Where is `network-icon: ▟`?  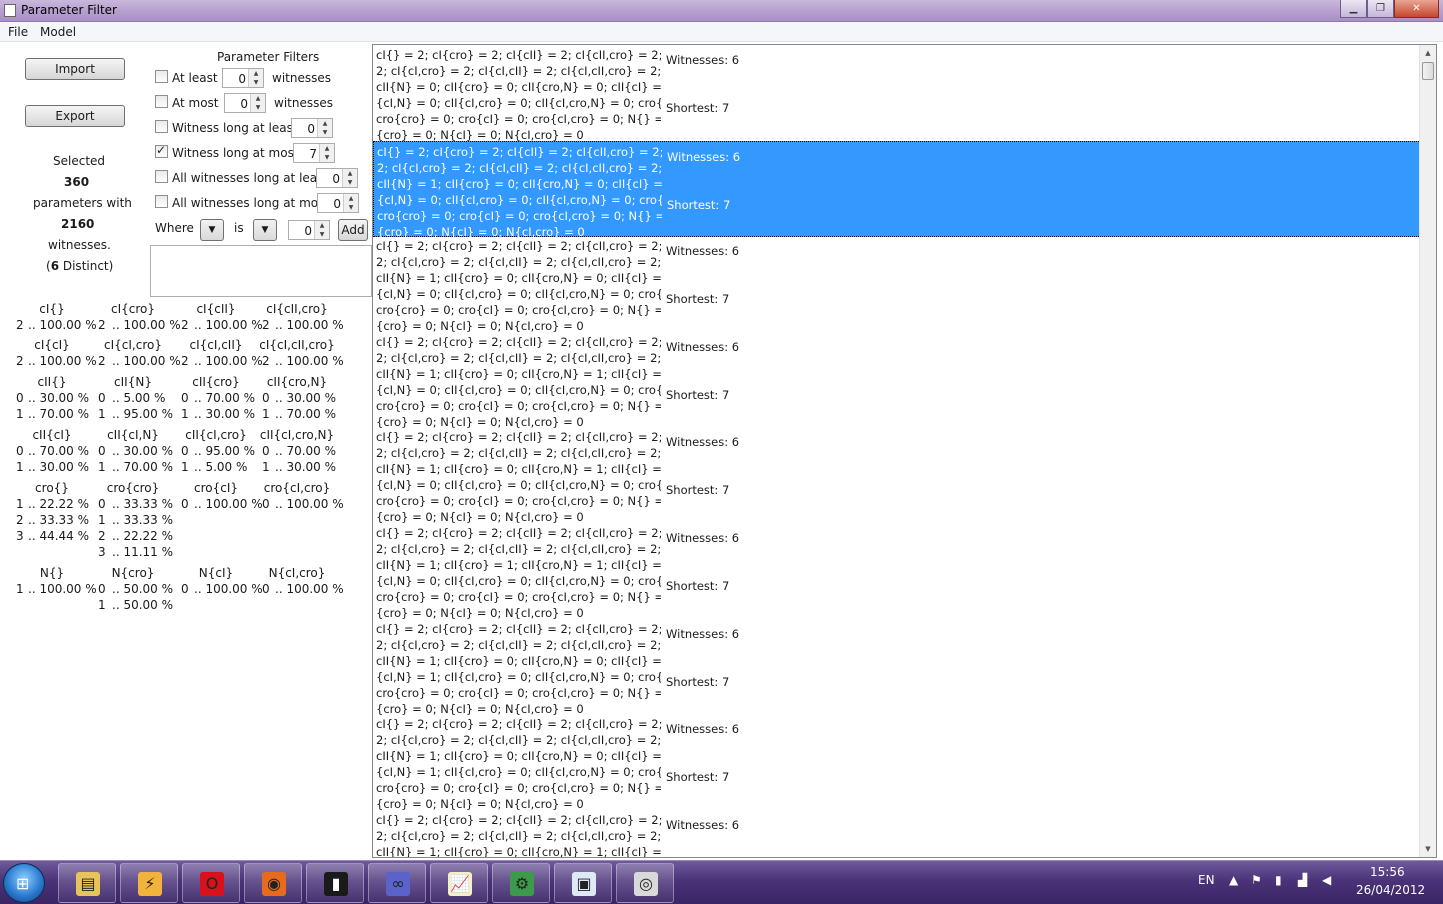
network-icon: ▟ is located at coordinates (1302, 880).